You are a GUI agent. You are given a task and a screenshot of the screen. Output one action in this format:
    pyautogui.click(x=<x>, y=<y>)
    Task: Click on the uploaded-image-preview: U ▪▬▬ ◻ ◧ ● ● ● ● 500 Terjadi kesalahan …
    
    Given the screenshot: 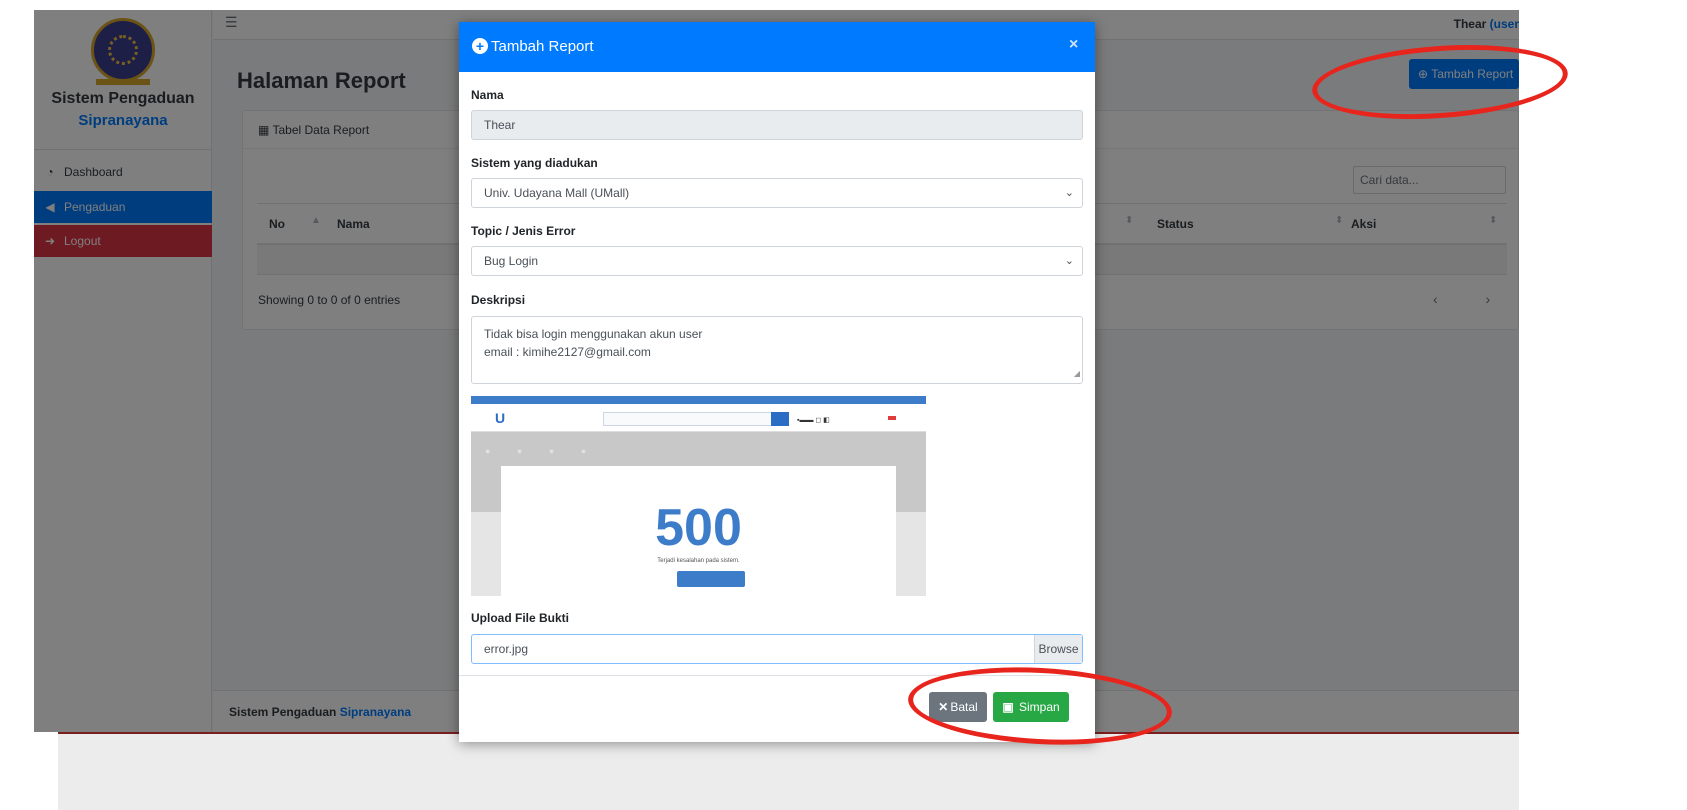 What is the action you would take?
    pyautogui.click(x=698, y=496)
    